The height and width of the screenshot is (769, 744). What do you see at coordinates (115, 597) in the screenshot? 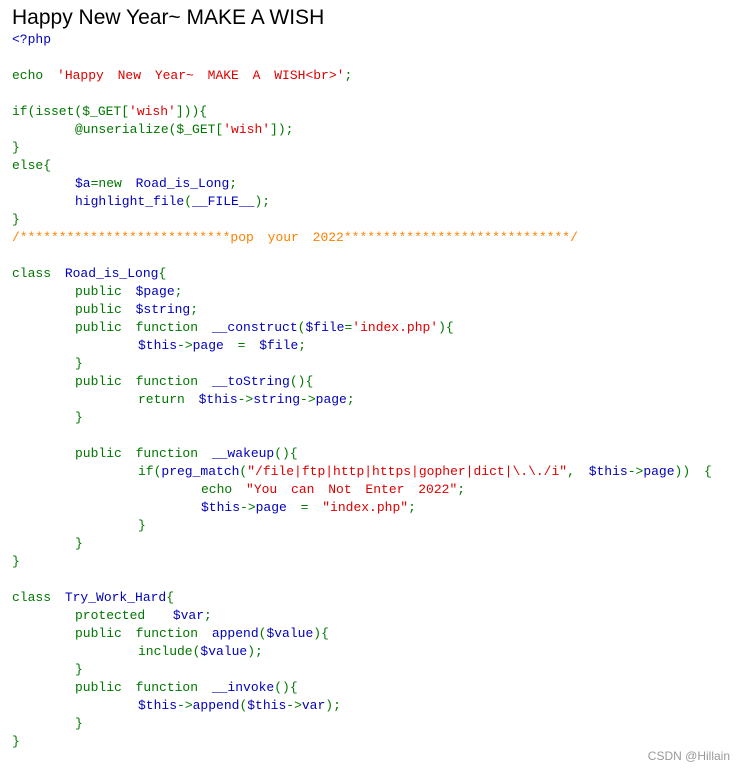
I see `code-token: Try_Work_Hard` at bounding box center [115, 597].